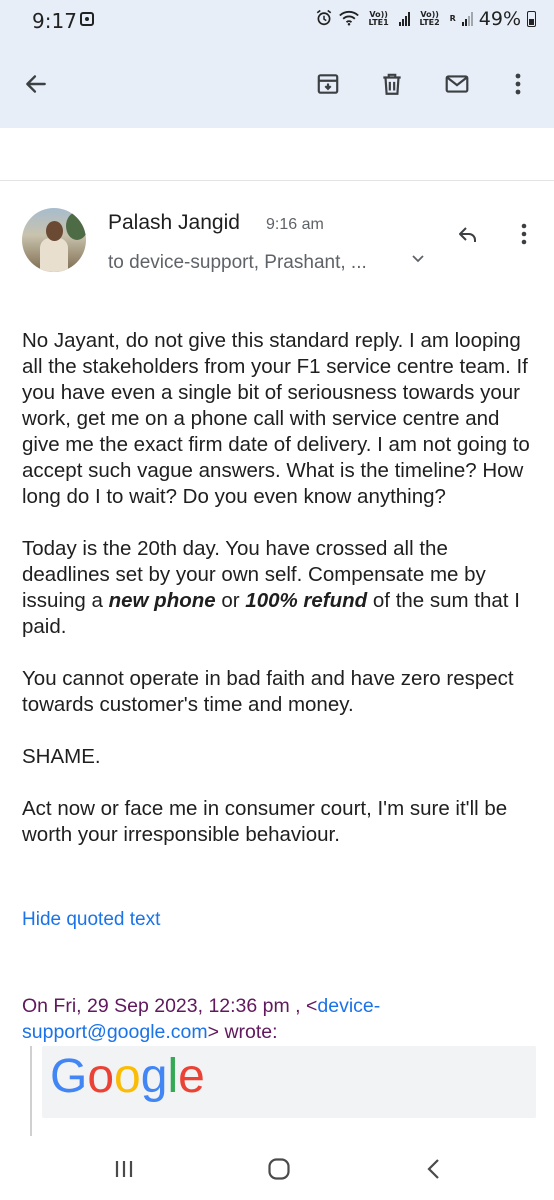  I want to click on sim1-network-label: Vo)) LTE1, so click(378, 18).